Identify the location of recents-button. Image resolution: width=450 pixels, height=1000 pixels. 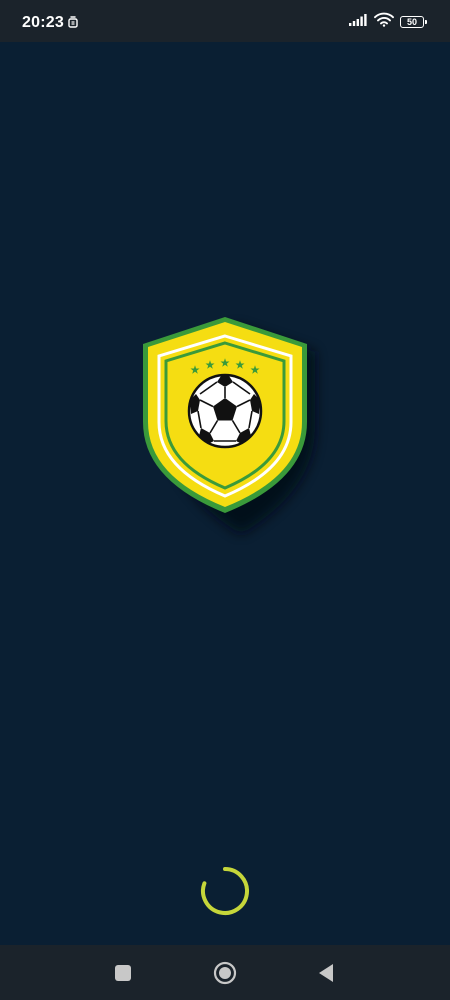
(123, 973).